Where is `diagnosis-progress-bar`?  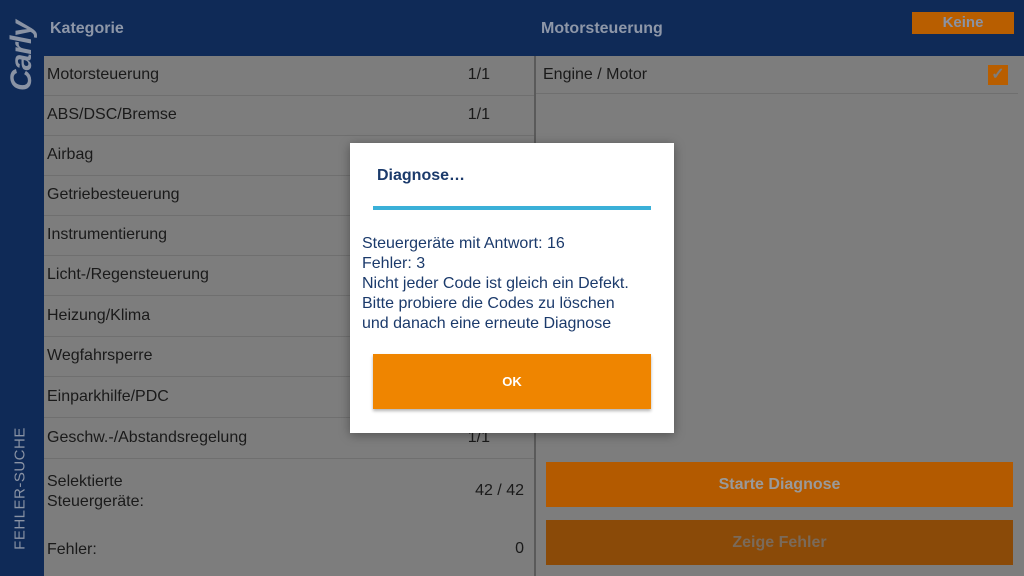 diagnosis-progress-bar is located at coordinates (512, 208).